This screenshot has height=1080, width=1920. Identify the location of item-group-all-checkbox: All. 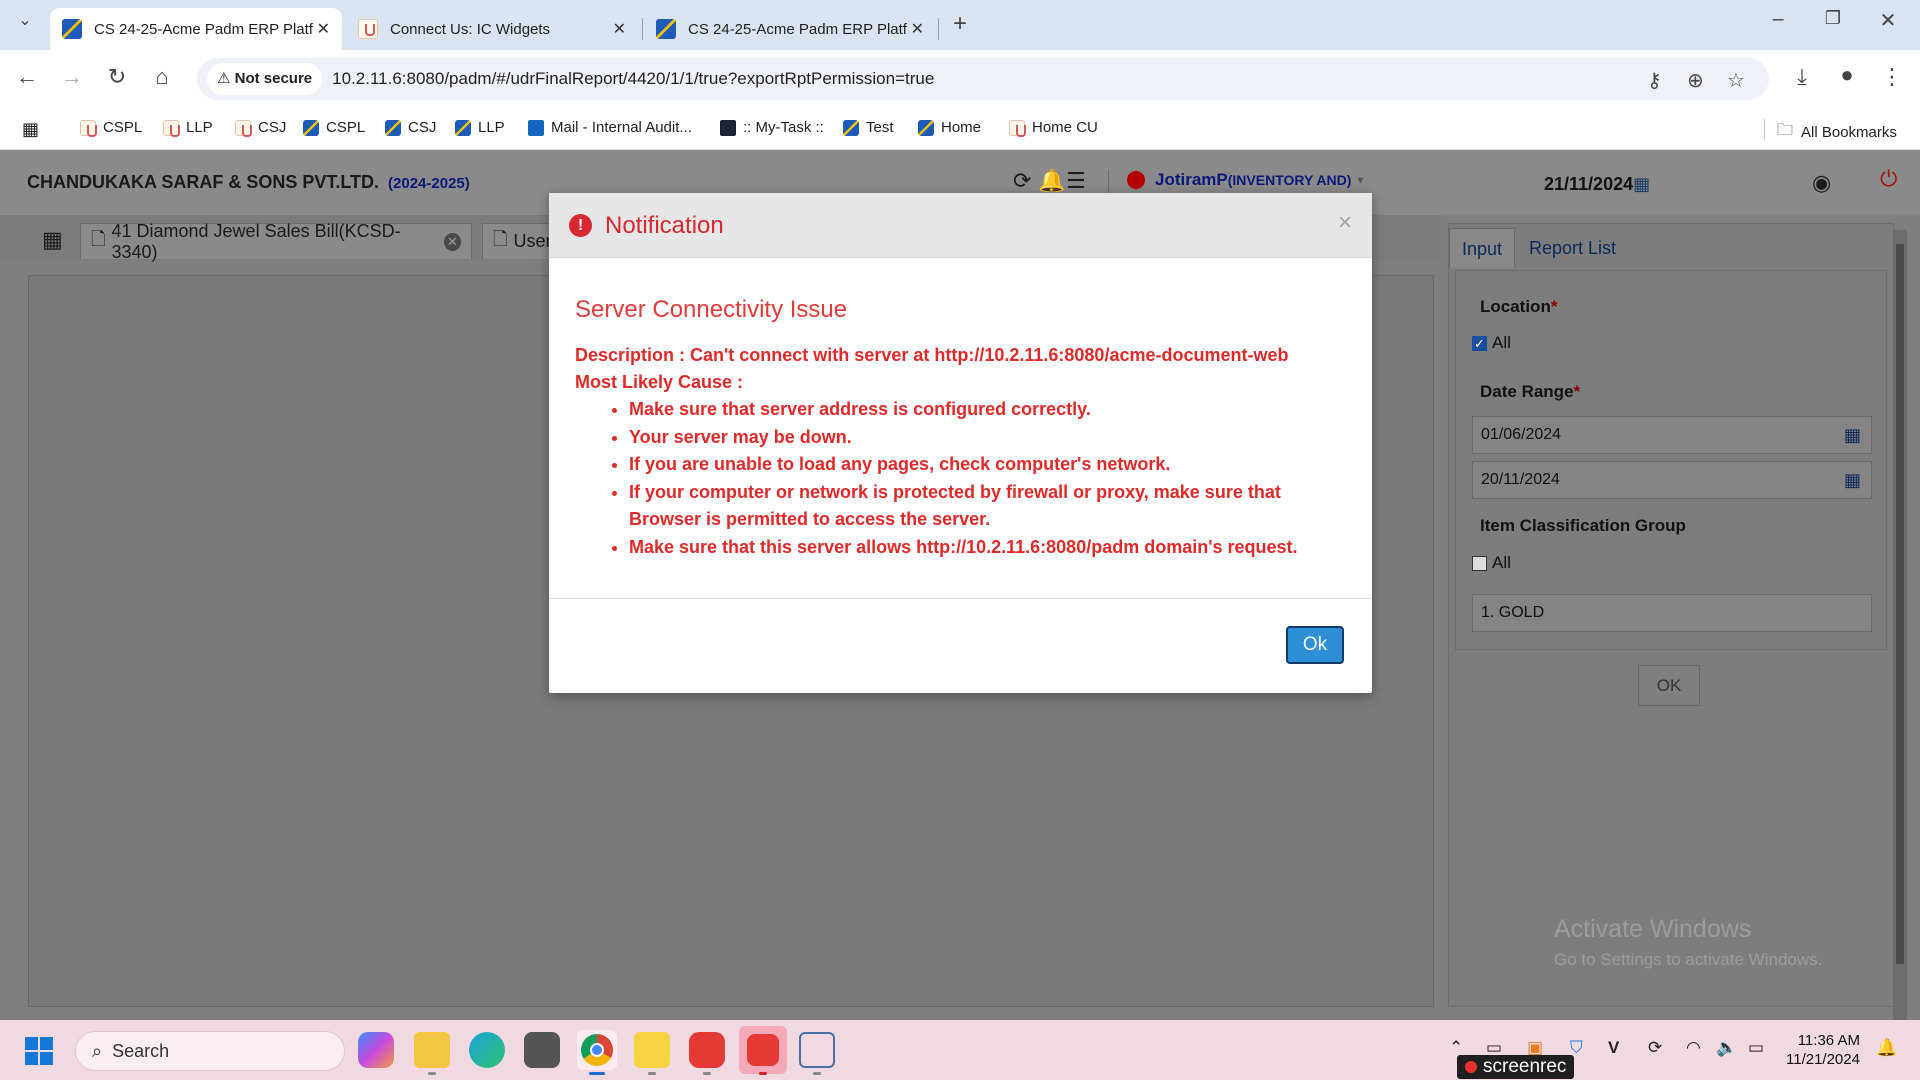
(1491, 563).